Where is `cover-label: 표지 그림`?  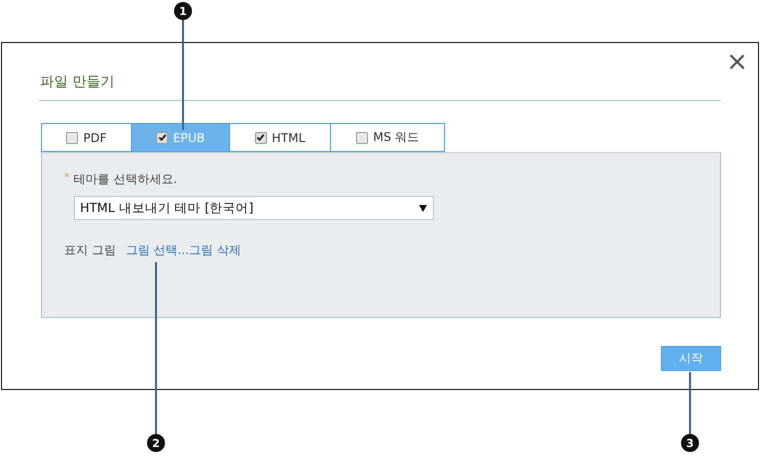 cover-label: 표지 그림 is located at coordinates (90, 250).